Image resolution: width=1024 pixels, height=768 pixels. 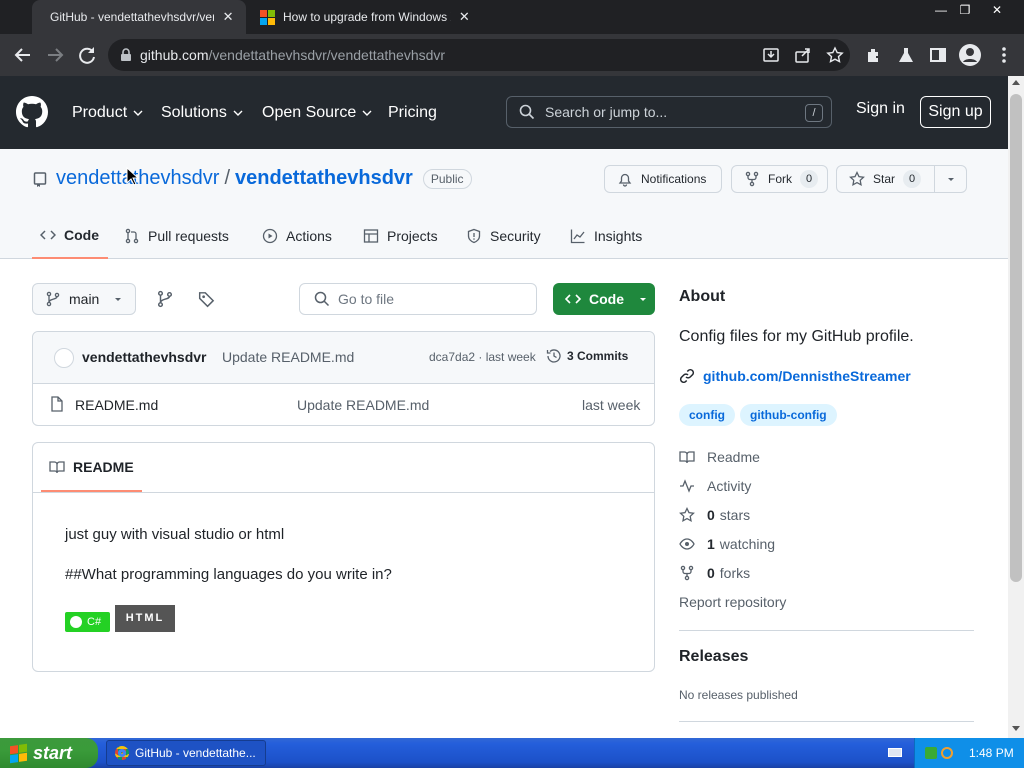 What do you see at coordinates (714, 573) in the screenshot?
I see `forks-link: 0 forks` at bounding box center [714, 573].